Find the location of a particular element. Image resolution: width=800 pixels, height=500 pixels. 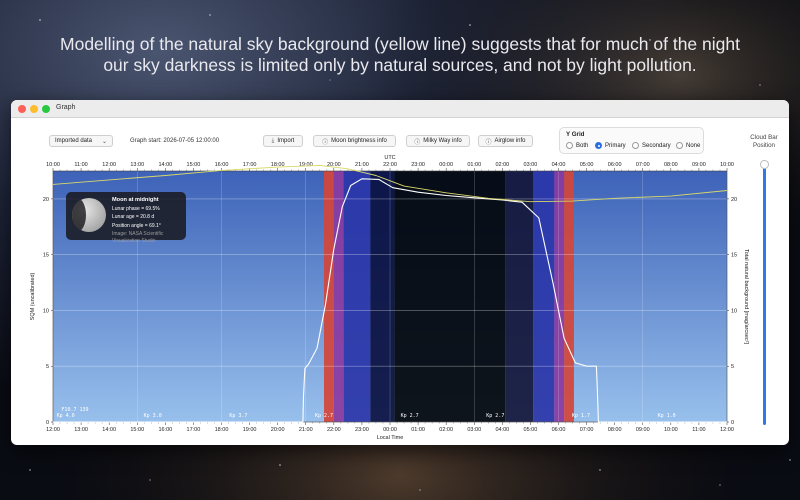

local-tick-label: 21:00 is located at coordinates (306, 430).